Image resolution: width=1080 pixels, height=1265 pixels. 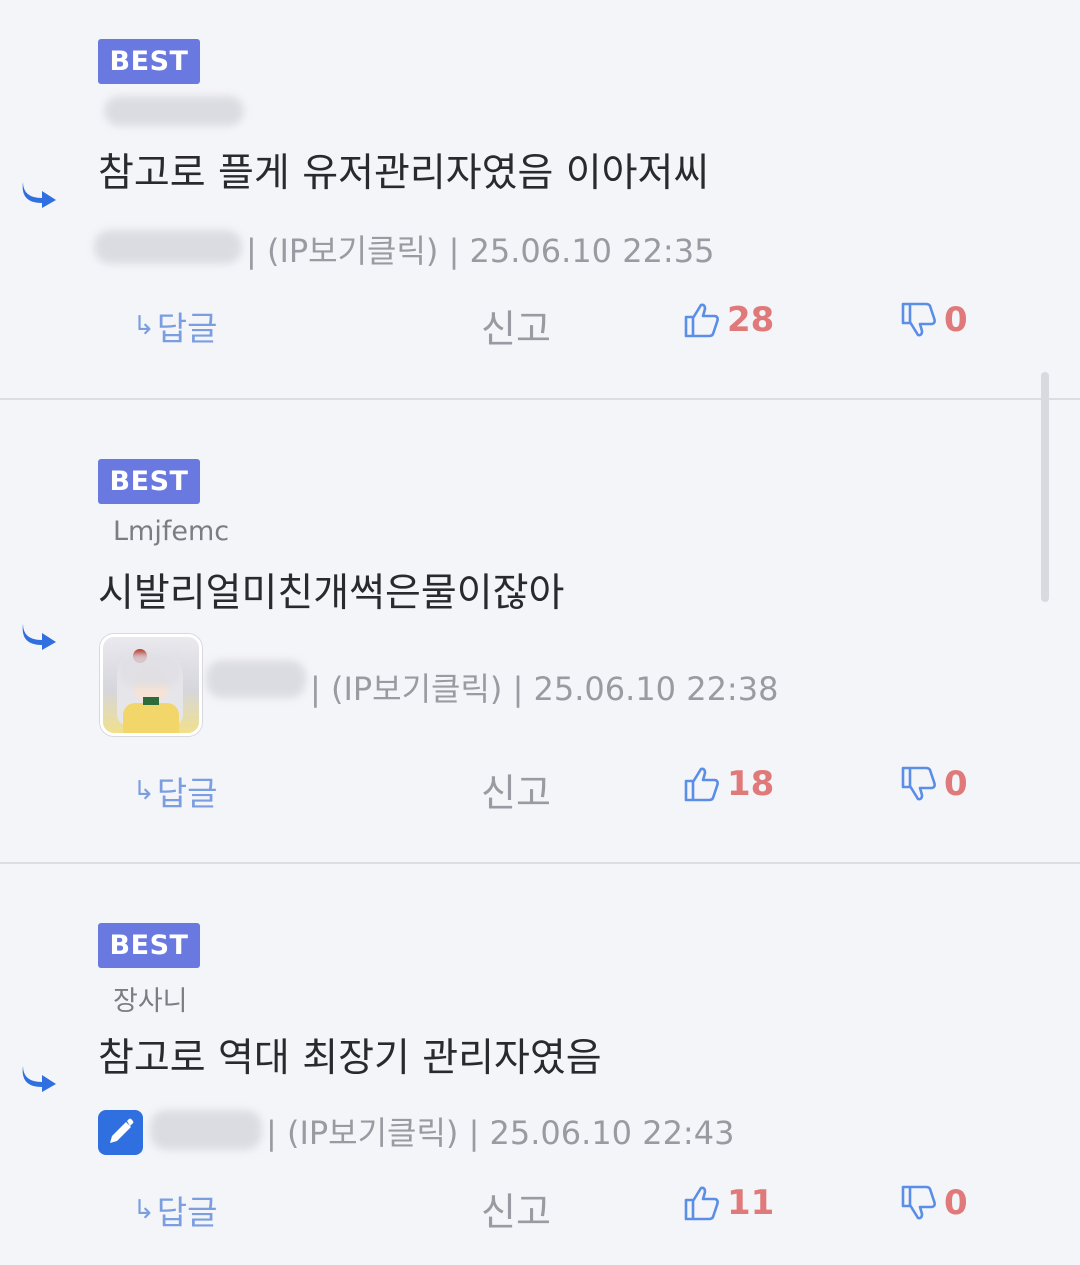 What do you see at coordinates (39, 1079) in the screenshot?
I see `reply-arrow-icon` at bounding box center [39, 1079].